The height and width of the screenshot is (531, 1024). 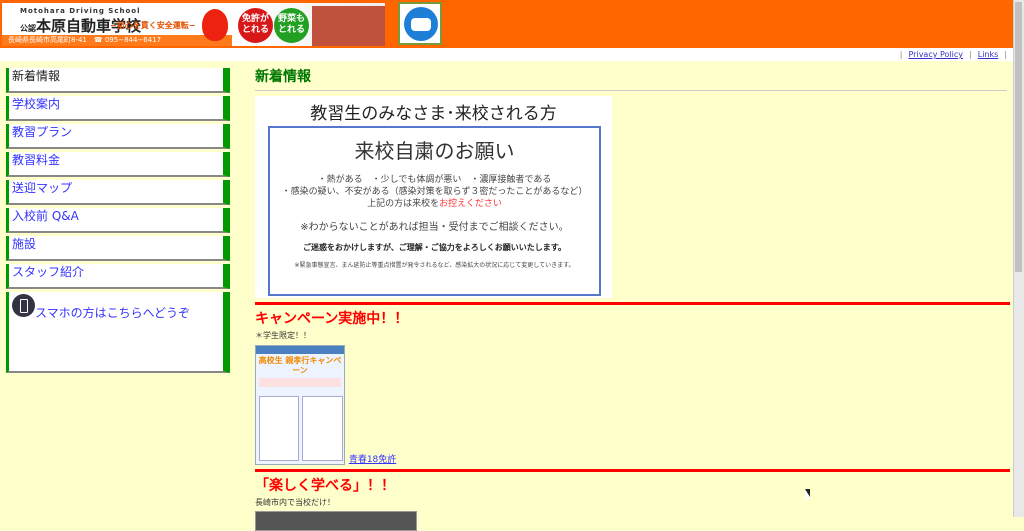 What do you see at coordinates (433, 114) in the screenshot?
I see `notice-heading: 教習生のみなさま･来校される方` at bounding box center [433, 114].